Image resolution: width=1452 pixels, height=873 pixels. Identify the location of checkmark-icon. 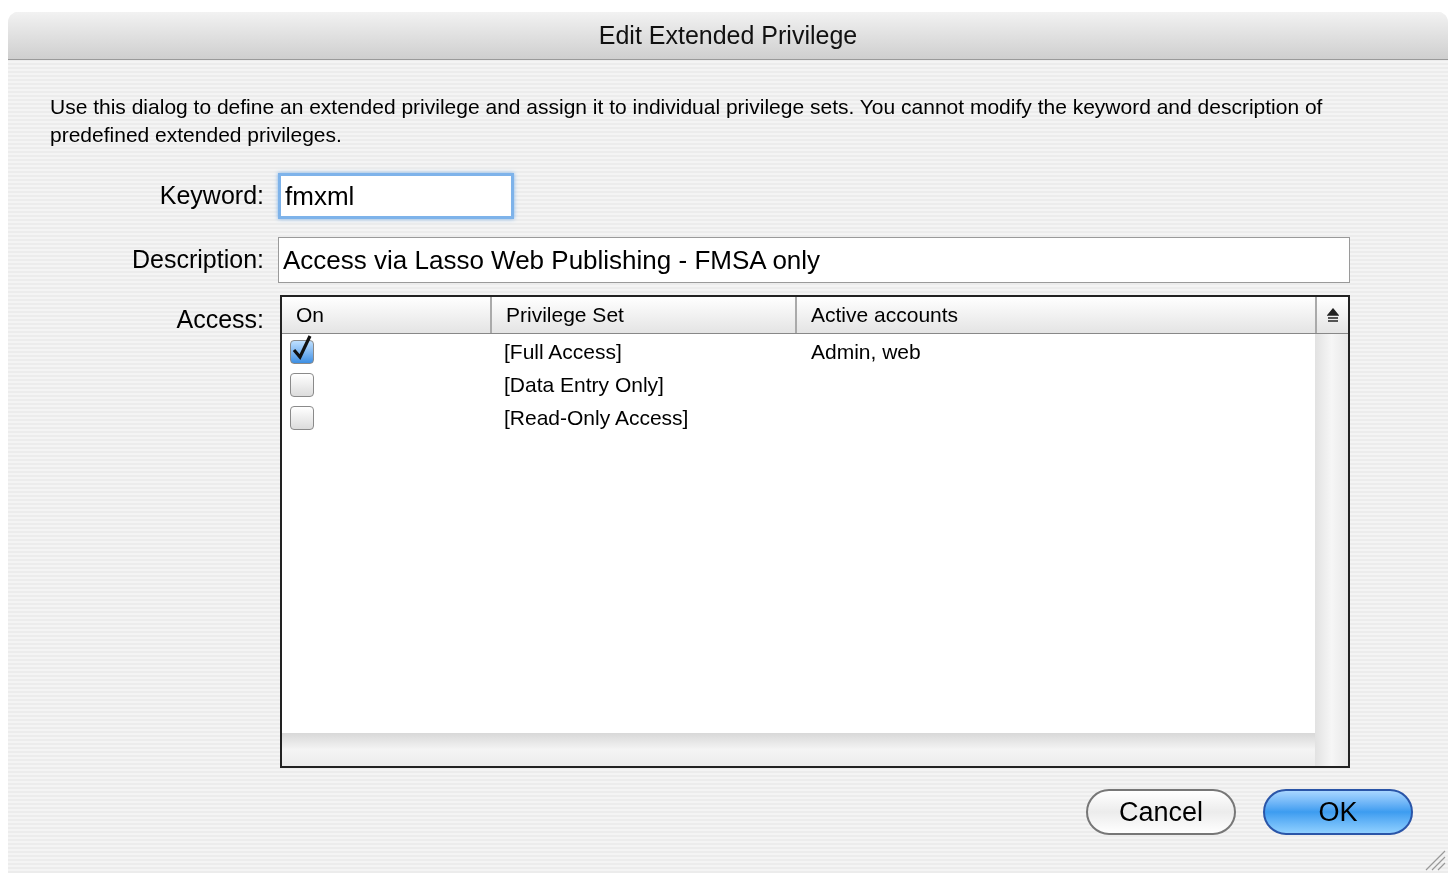
(302, 347).